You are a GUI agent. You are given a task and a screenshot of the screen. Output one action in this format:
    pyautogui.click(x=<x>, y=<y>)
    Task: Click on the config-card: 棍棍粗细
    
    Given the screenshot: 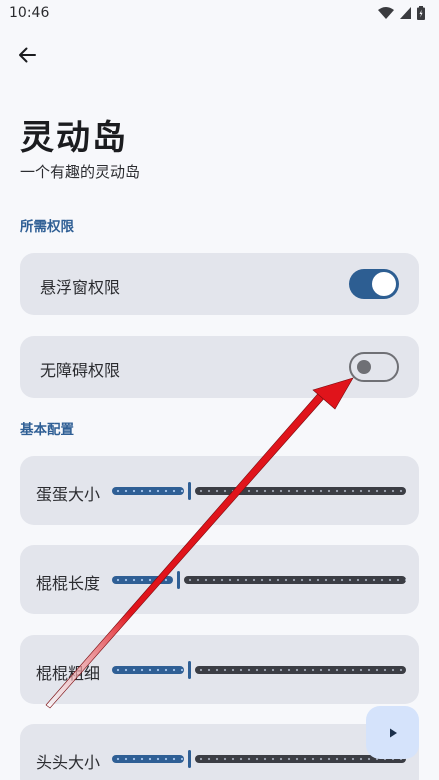 What is the action you would take?
    pyautogui.click(x=219, y=669)
    